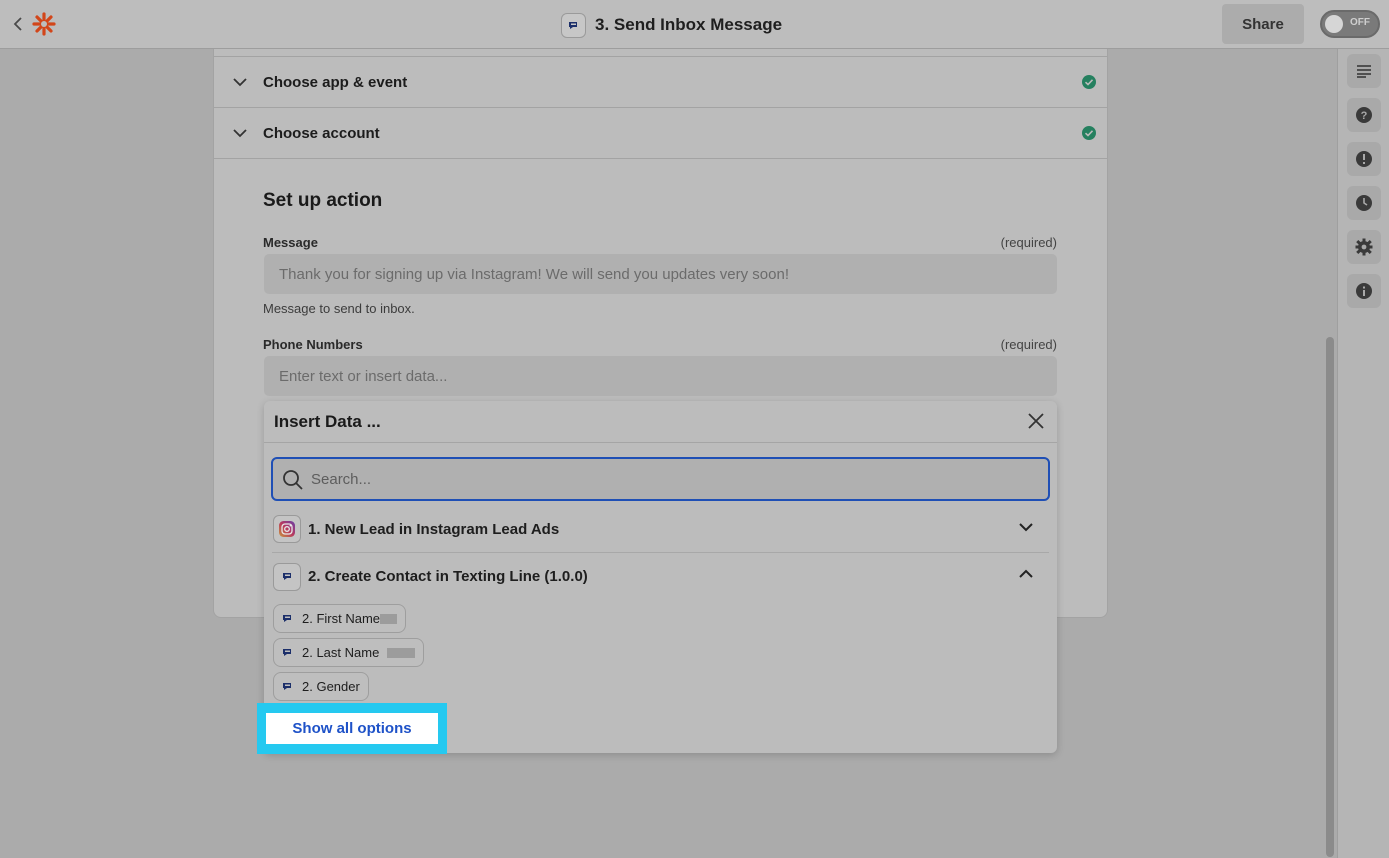 The width and height of the screenshot is (1389, 858). What do you see at coordinates (1263, 24) in the screenshot?
I see `share-button: Share` at bounding box center [1263, 24].